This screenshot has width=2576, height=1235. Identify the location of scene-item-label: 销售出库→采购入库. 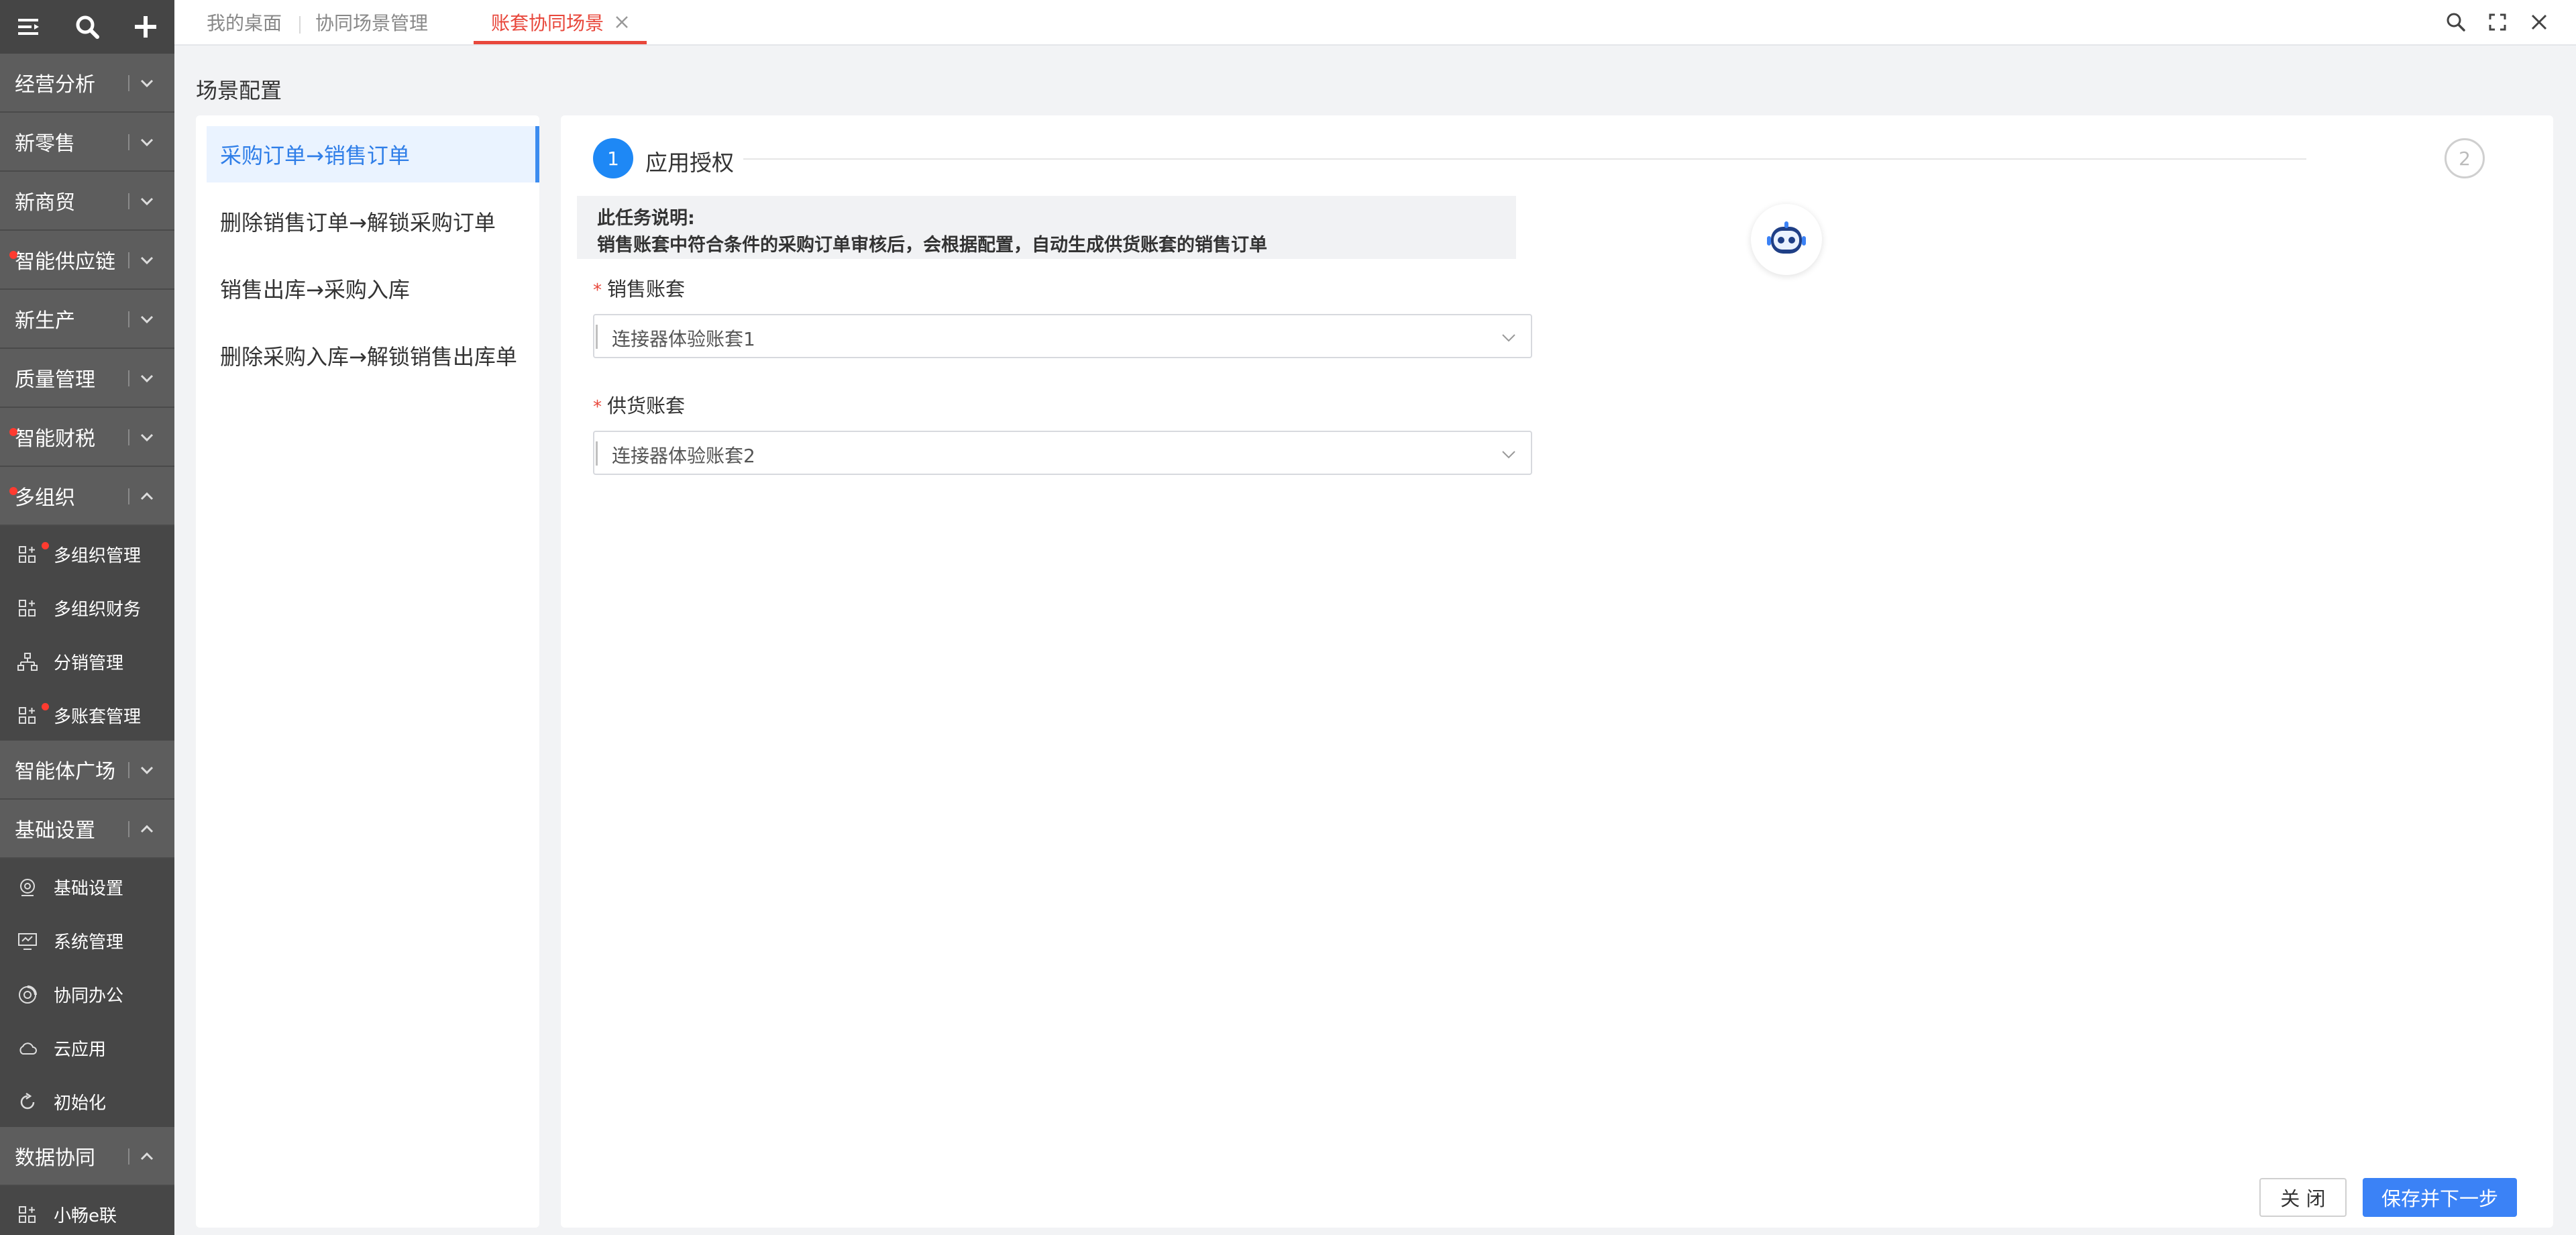
(315, 290).